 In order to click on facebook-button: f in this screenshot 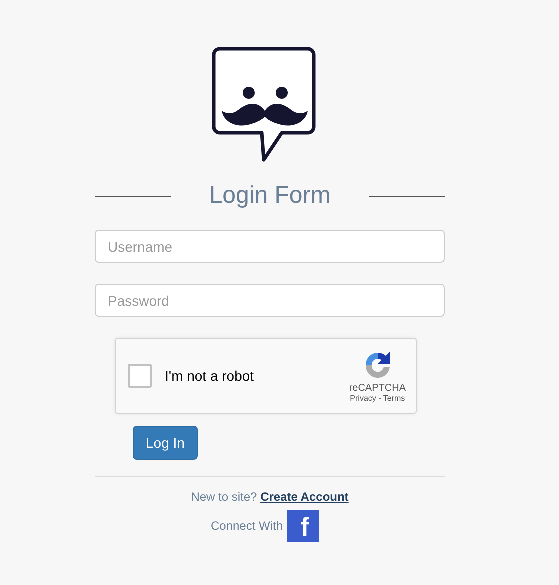, I will do `click(303, 526)`.